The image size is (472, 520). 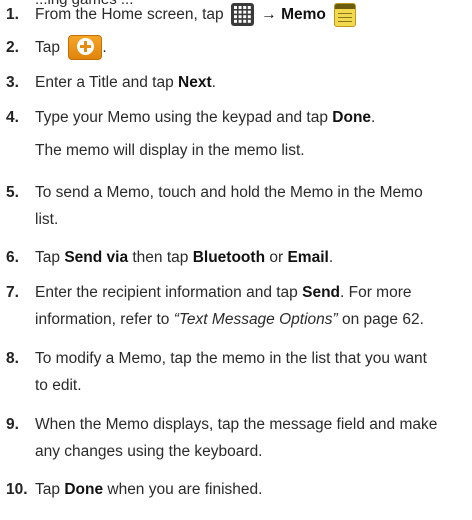 I want to click on step-text-before: Type your Memo using the keypad and tap, so click(x=181, y=117).